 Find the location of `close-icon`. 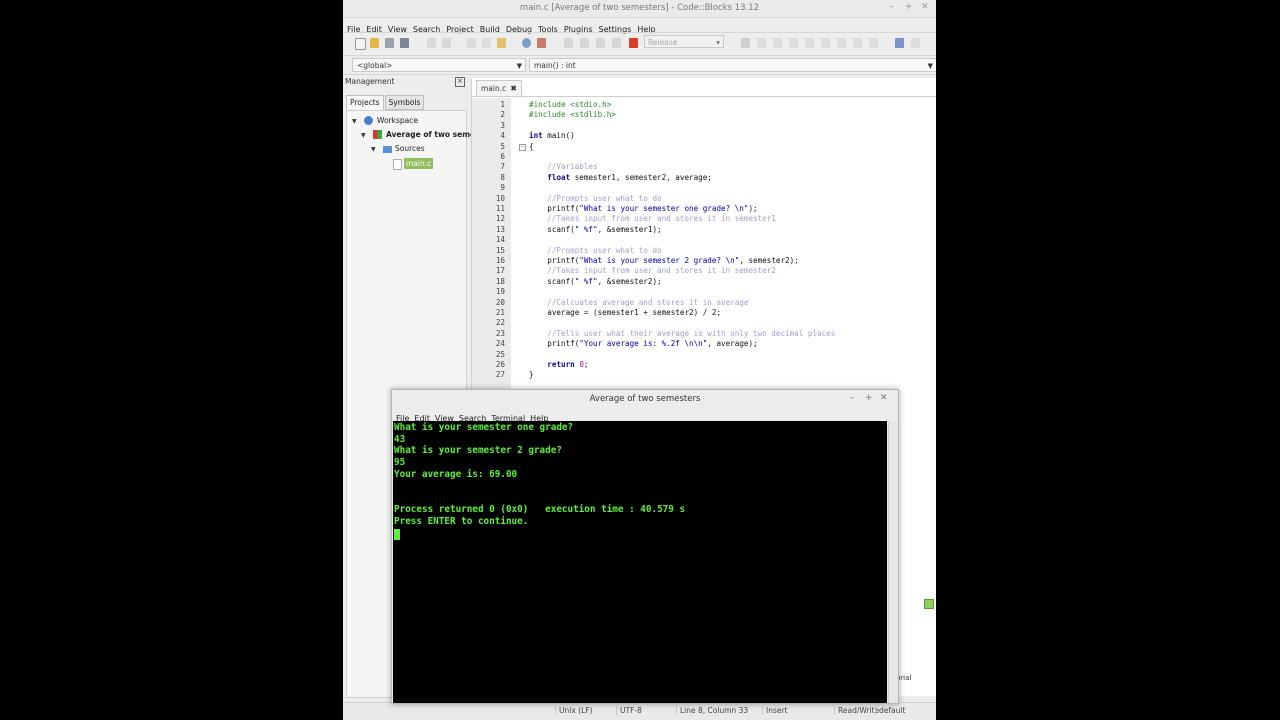

close-icon is located at coordinates (929, 604).